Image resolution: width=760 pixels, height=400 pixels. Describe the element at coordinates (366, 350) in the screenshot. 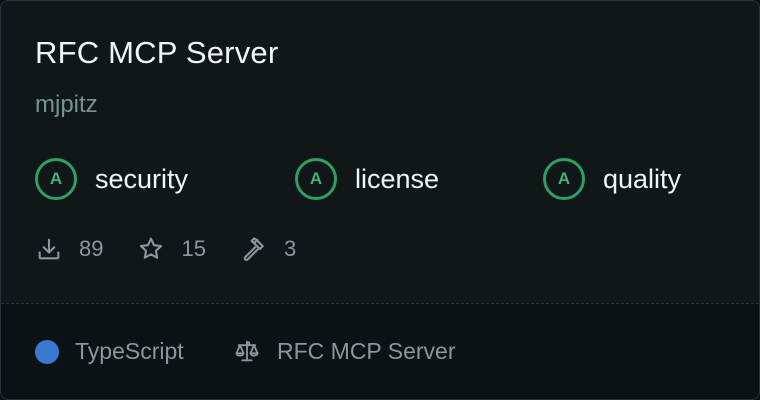

I see `license-label: RFC MCP Server` at that location.